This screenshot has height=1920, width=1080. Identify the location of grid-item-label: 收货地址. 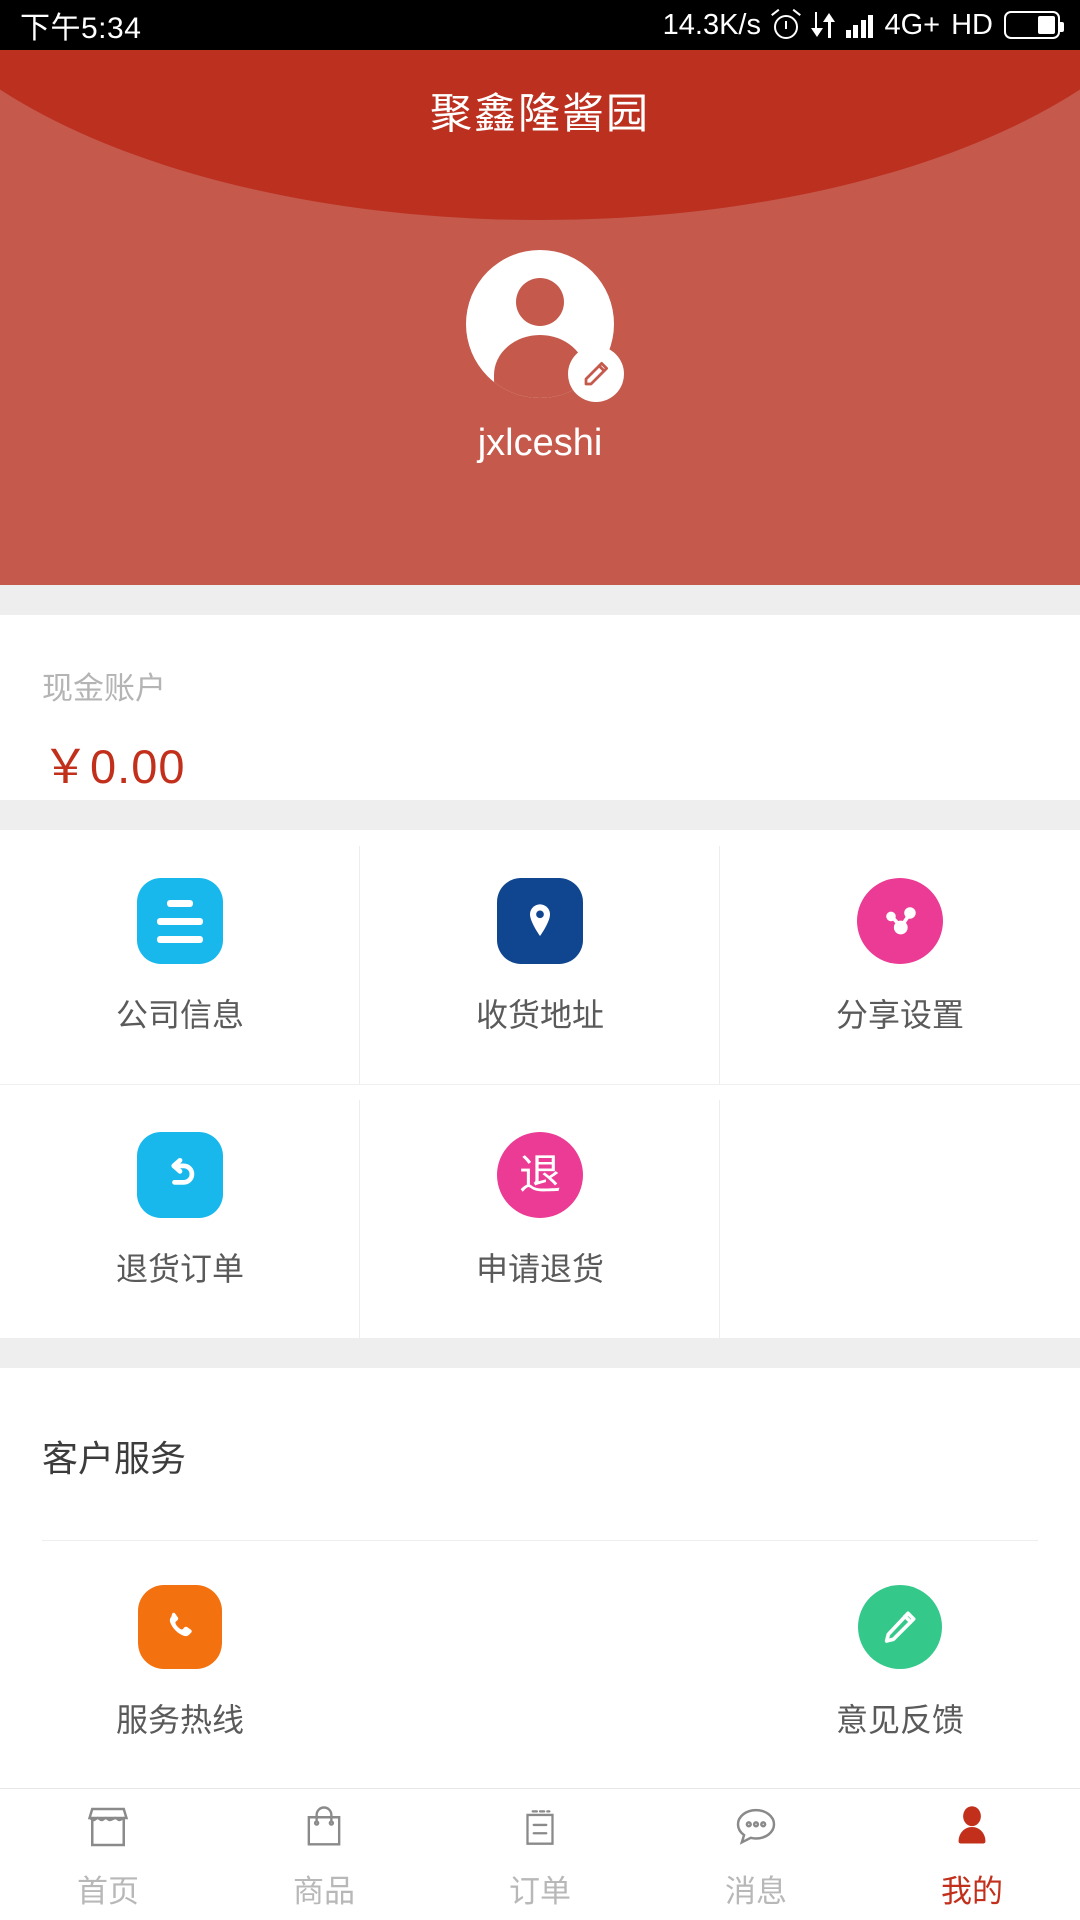
(539, 1015).